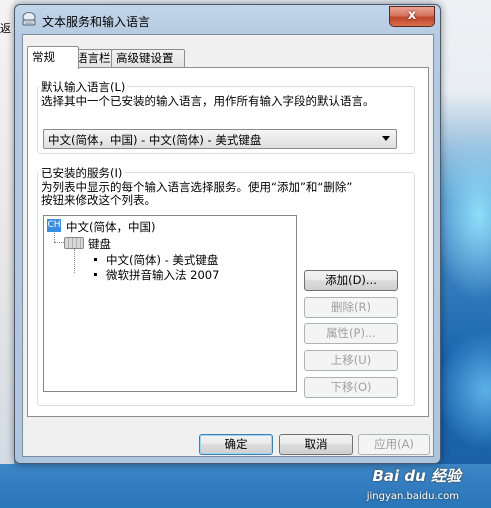 This screenshot has width=491, height=508. What do you see at coordinates (316, 444) in the screenshot?
I see `cancel-button: 取消` at bounding box center [316, 444].